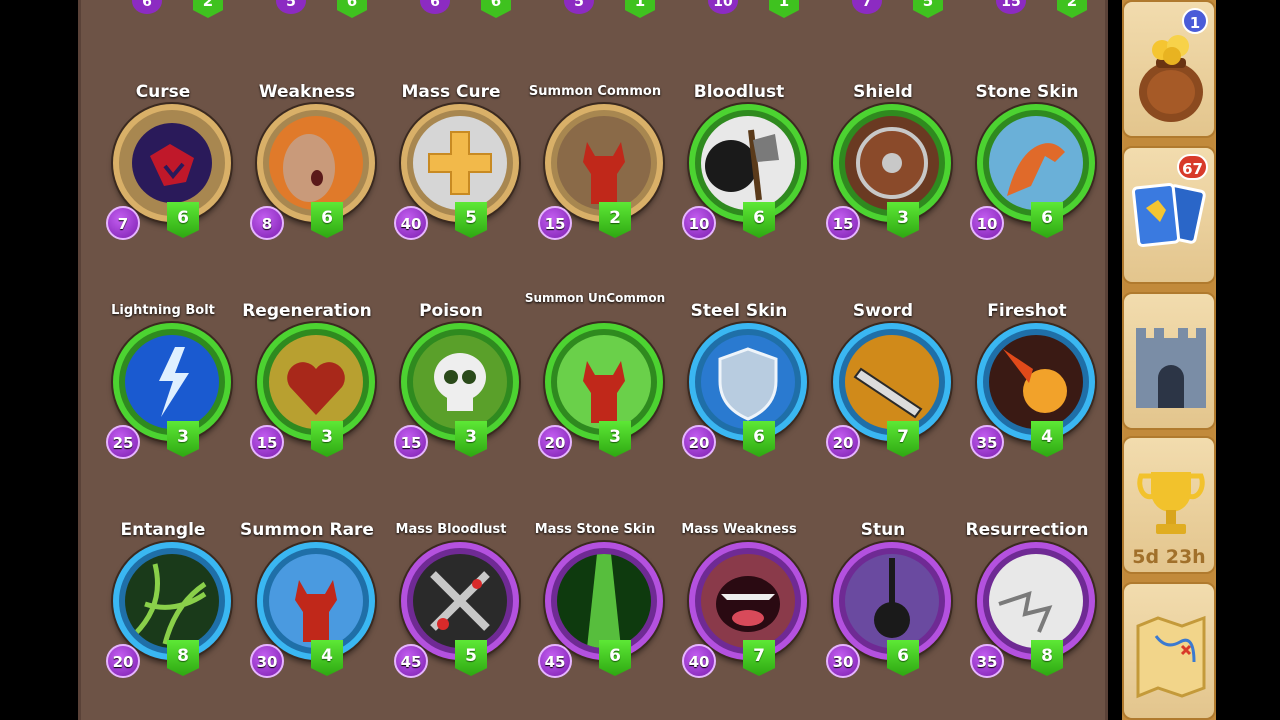  I want to click on top-row-mana-cost: 5, so click(291, 7).